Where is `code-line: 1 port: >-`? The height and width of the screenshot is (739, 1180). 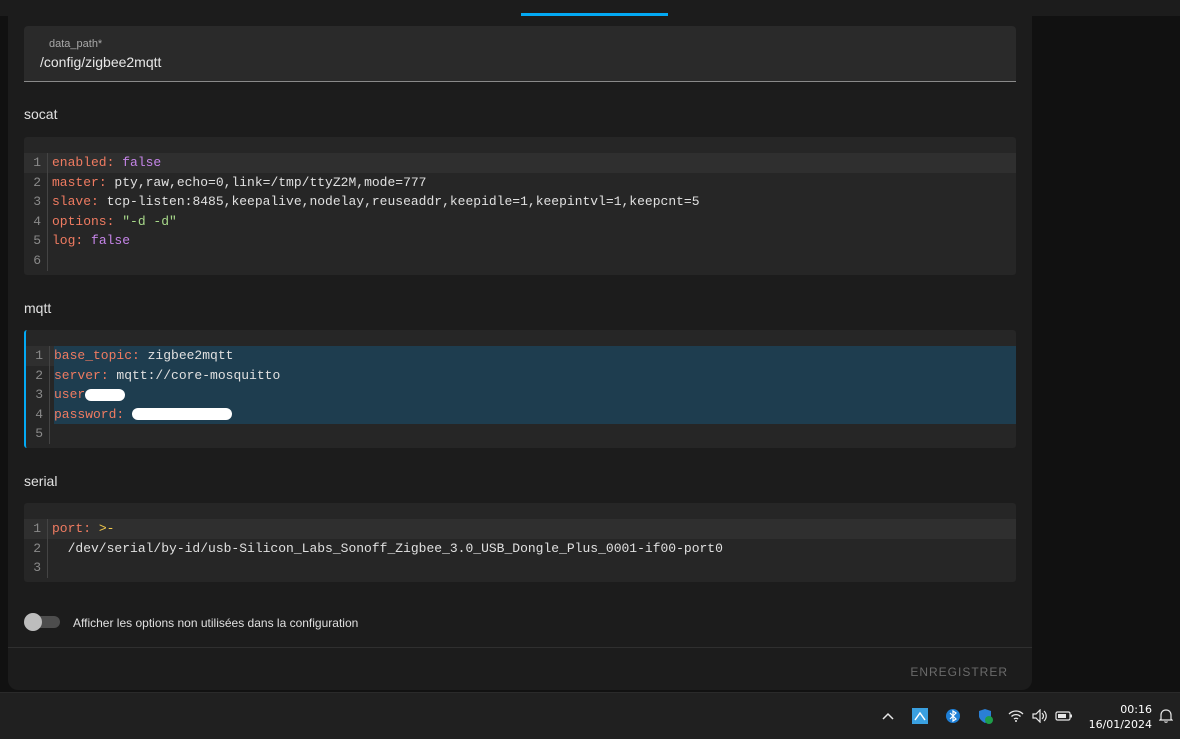
code-line: 1 port: >- is located at coordinates (520, 529).